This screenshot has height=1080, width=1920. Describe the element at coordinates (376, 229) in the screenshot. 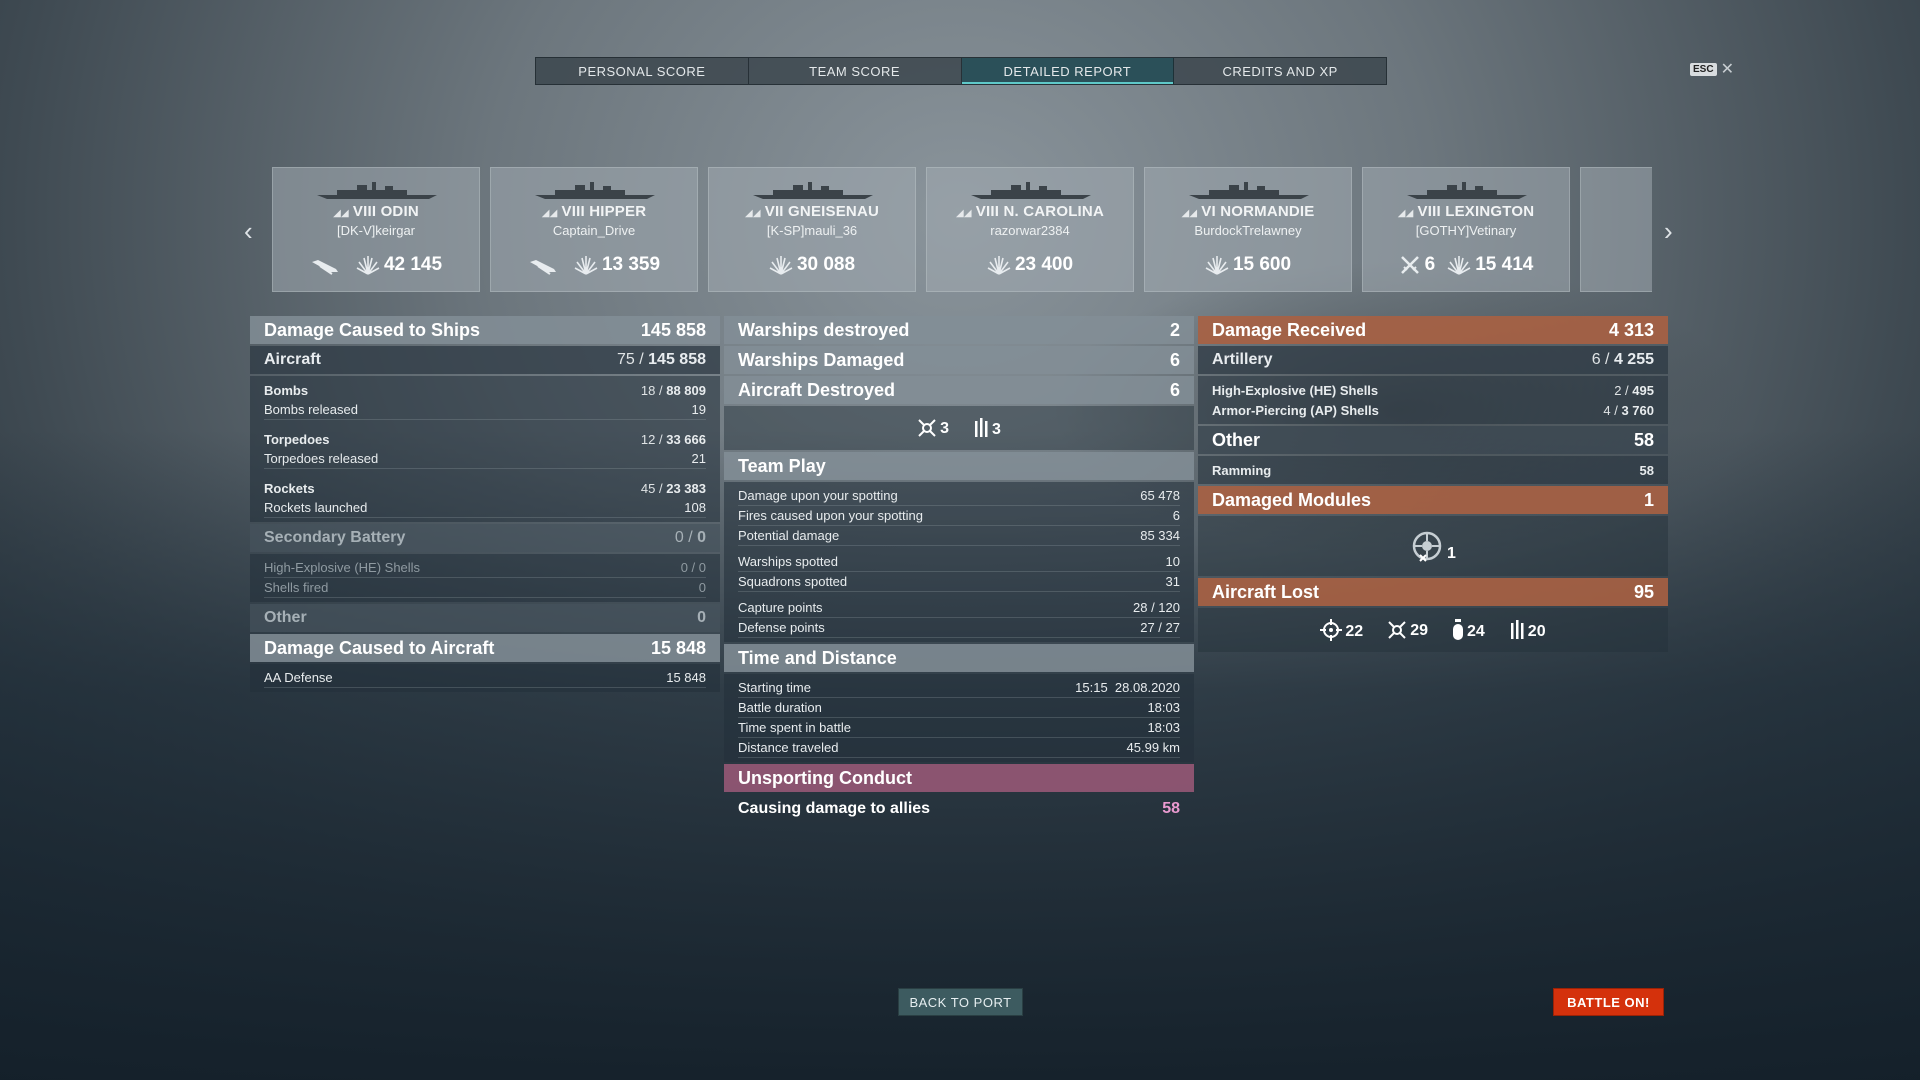

I see `ship-card: ◢◢ VIII ODIN [DK-V]keirgar 42 145` at that location.